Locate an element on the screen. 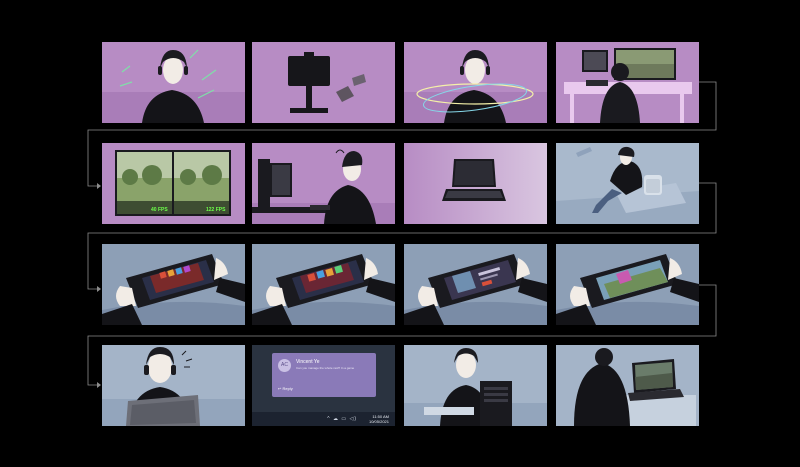  panel-r1-c2 is located at coordinates (323, 82).